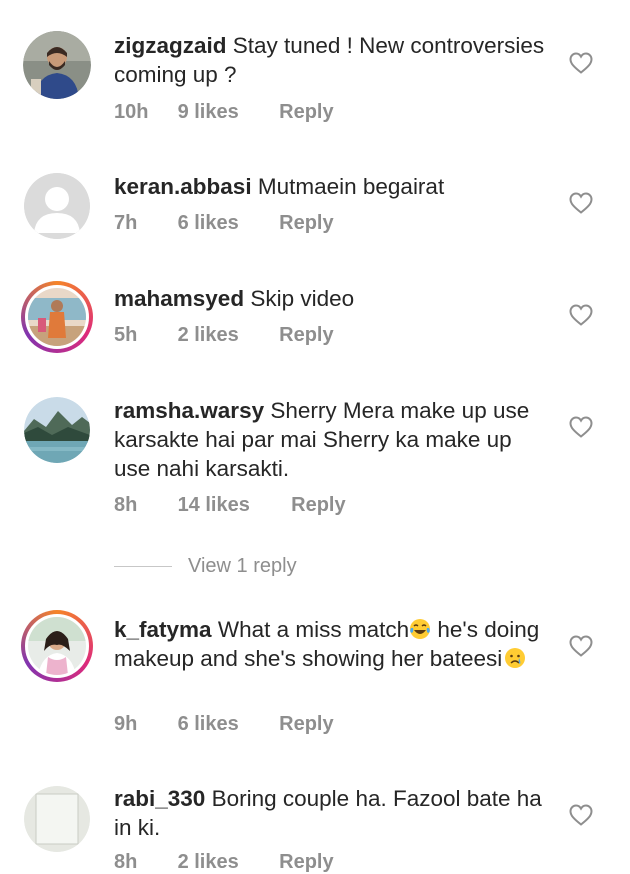  I want to click on comment-meta: 10h 9 likes Reply, so click(224, 112).